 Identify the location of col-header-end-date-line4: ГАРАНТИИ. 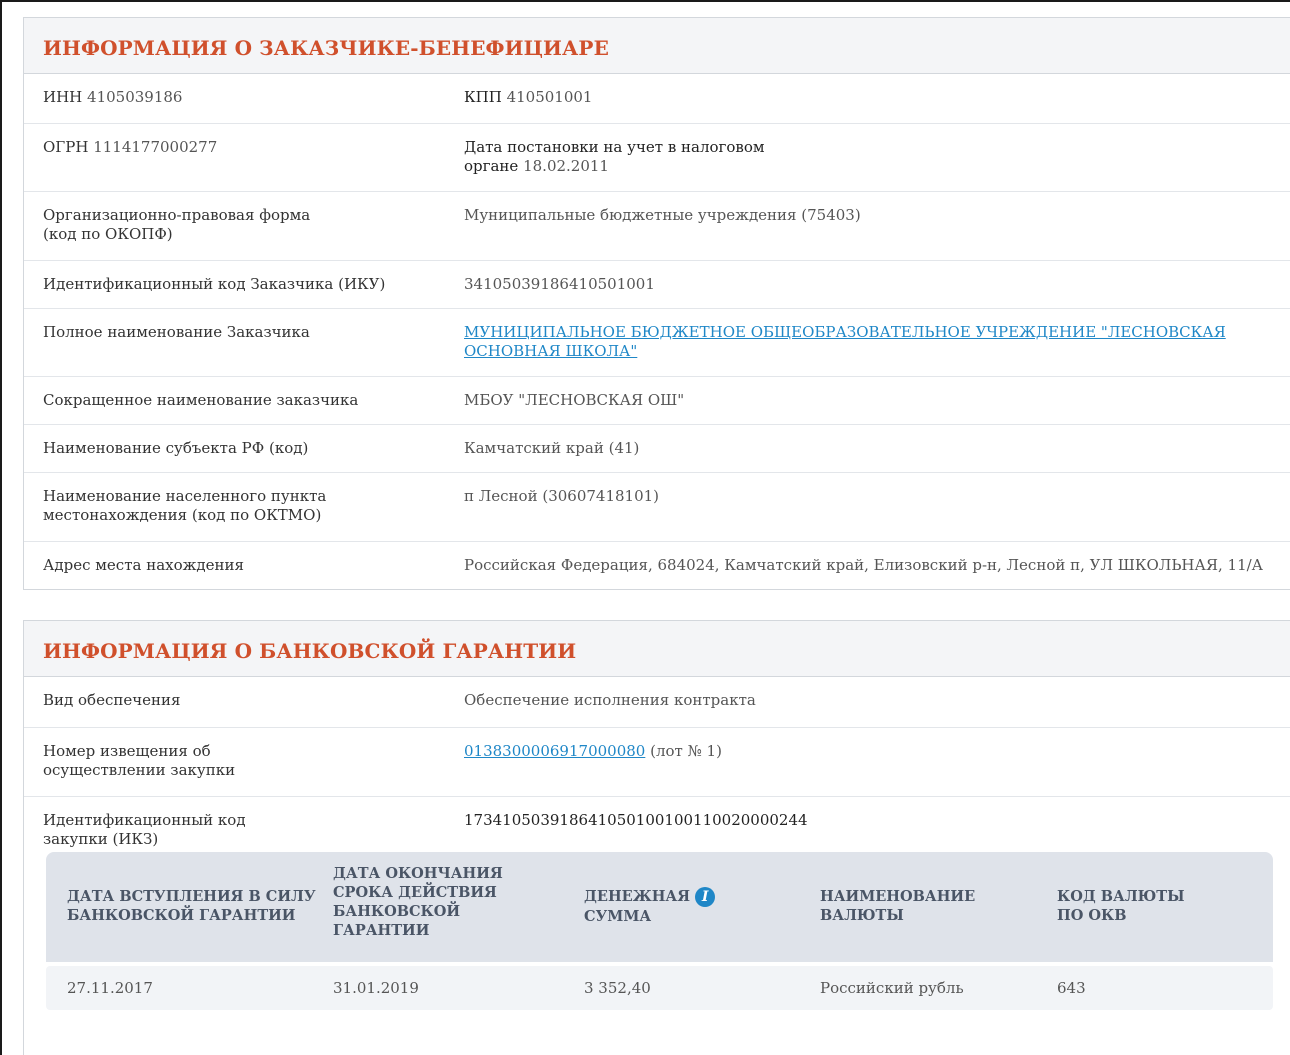
(381, 930).